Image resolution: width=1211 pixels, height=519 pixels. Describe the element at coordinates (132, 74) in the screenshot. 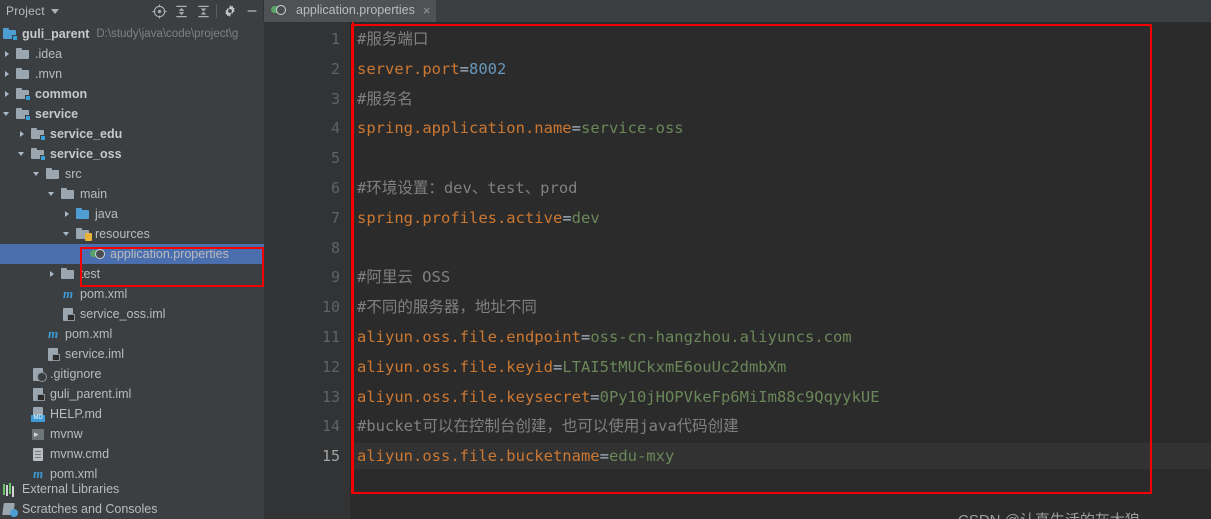

I see `tree-row-mvn: .mvn` at that location.